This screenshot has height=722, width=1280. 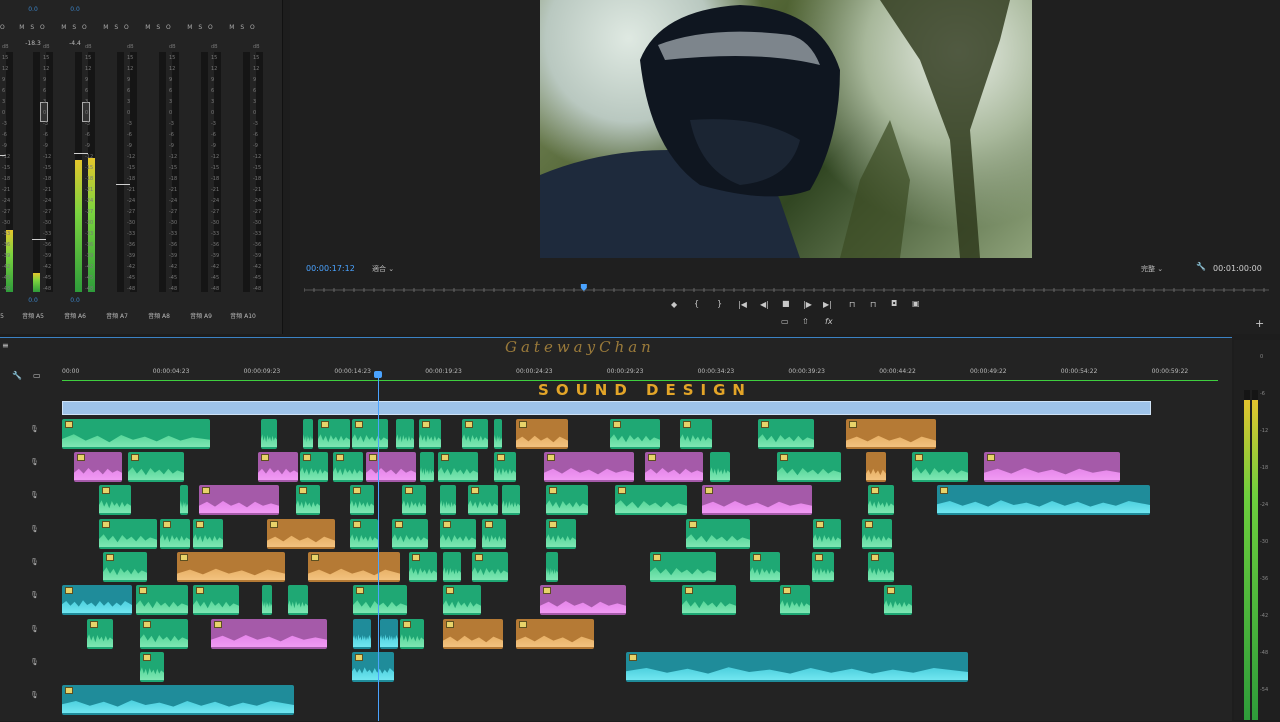 What do you see at coordinates (383, 269) in the screenshot?
I see `zoom-fit-dropdown: 適合 ⌄` at bounding box center [383, 269].